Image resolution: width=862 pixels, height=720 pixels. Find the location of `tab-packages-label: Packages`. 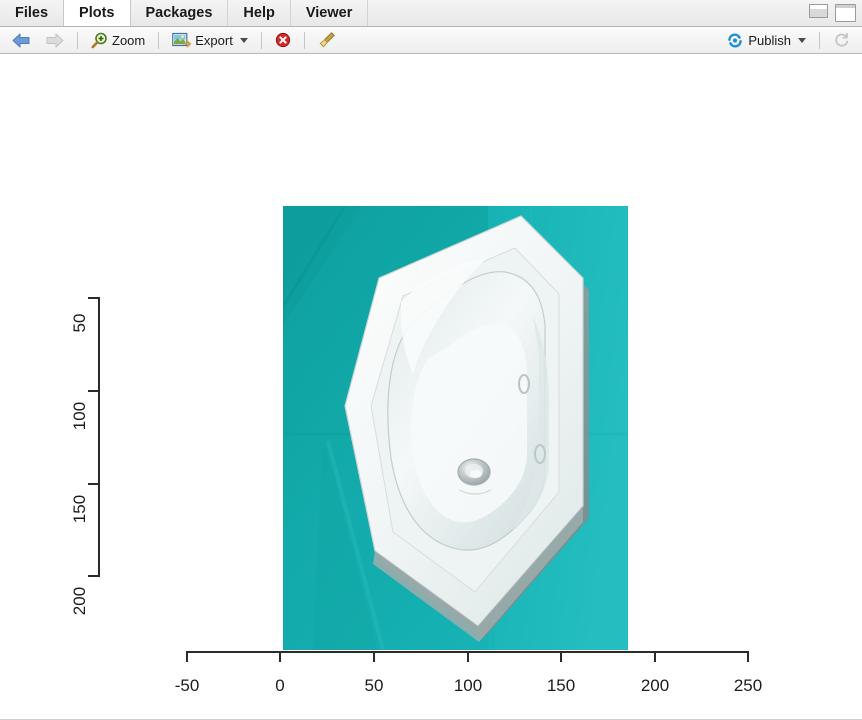

tab-packages-label: Packages is located at coordinates (179, 12).